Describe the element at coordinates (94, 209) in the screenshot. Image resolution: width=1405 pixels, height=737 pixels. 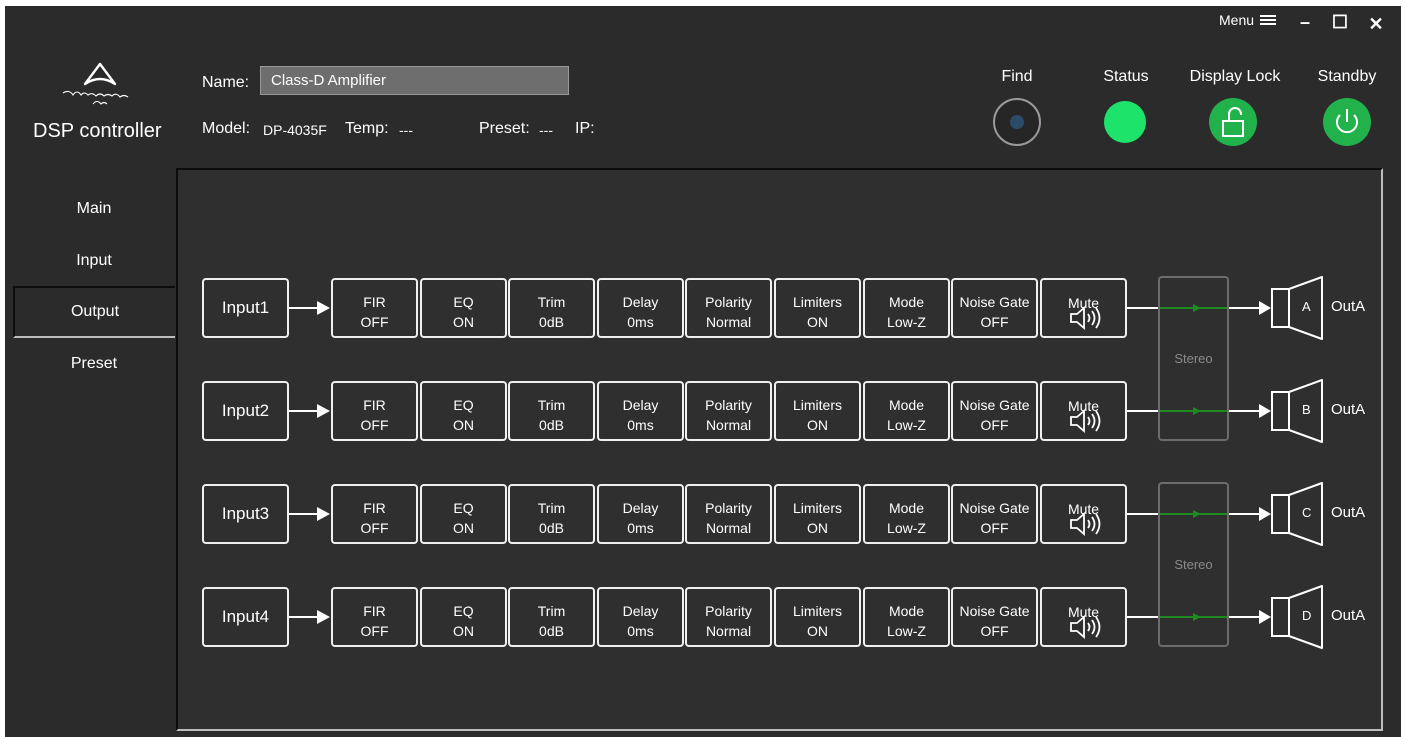
I see `tab-main: Main` at that location.